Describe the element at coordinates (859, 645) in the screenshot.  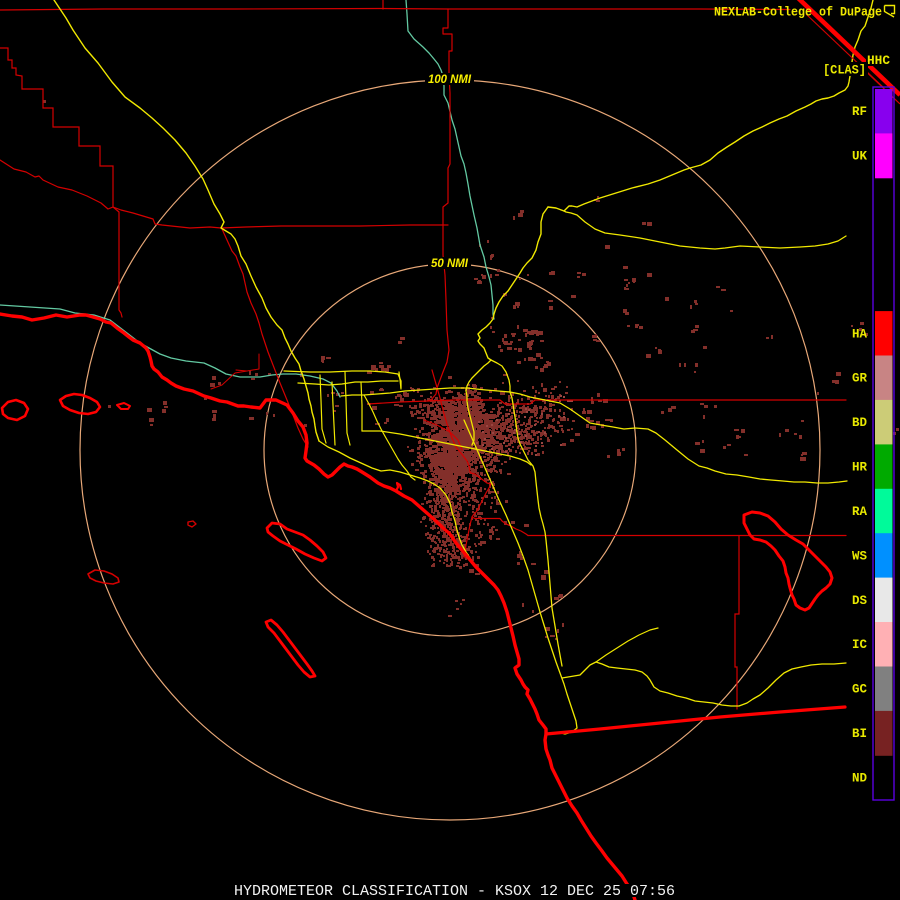
I see `svg-text: IC` at that location.